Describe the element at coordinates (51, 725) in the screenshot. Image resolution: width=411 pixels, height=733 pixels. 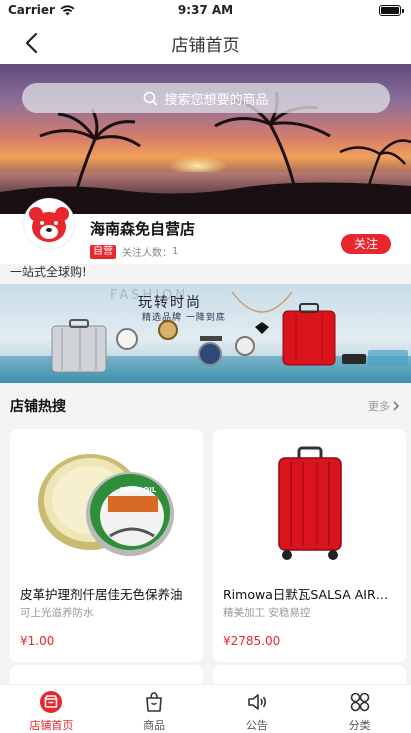
I see `tab-label: 店铺首页` at that location.